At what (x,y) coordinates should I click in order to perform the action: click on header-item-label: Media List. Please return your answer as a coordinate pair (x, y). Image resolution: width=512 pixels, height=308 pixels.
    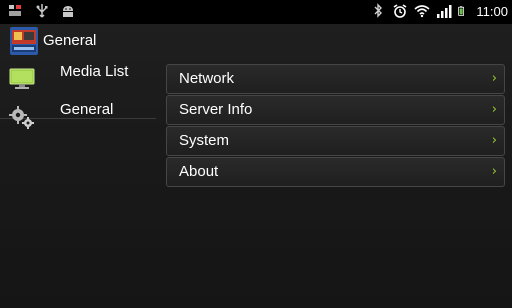
    Looking at the image, I should click on (94, 71).